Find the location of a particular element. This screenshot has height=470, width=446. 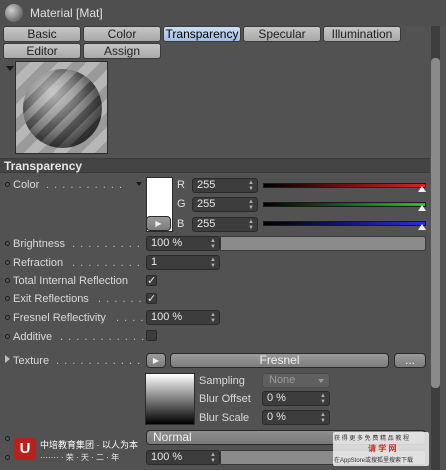

brightness-field: 100 % ▲ ▼ is located at coordinates (183, 243).